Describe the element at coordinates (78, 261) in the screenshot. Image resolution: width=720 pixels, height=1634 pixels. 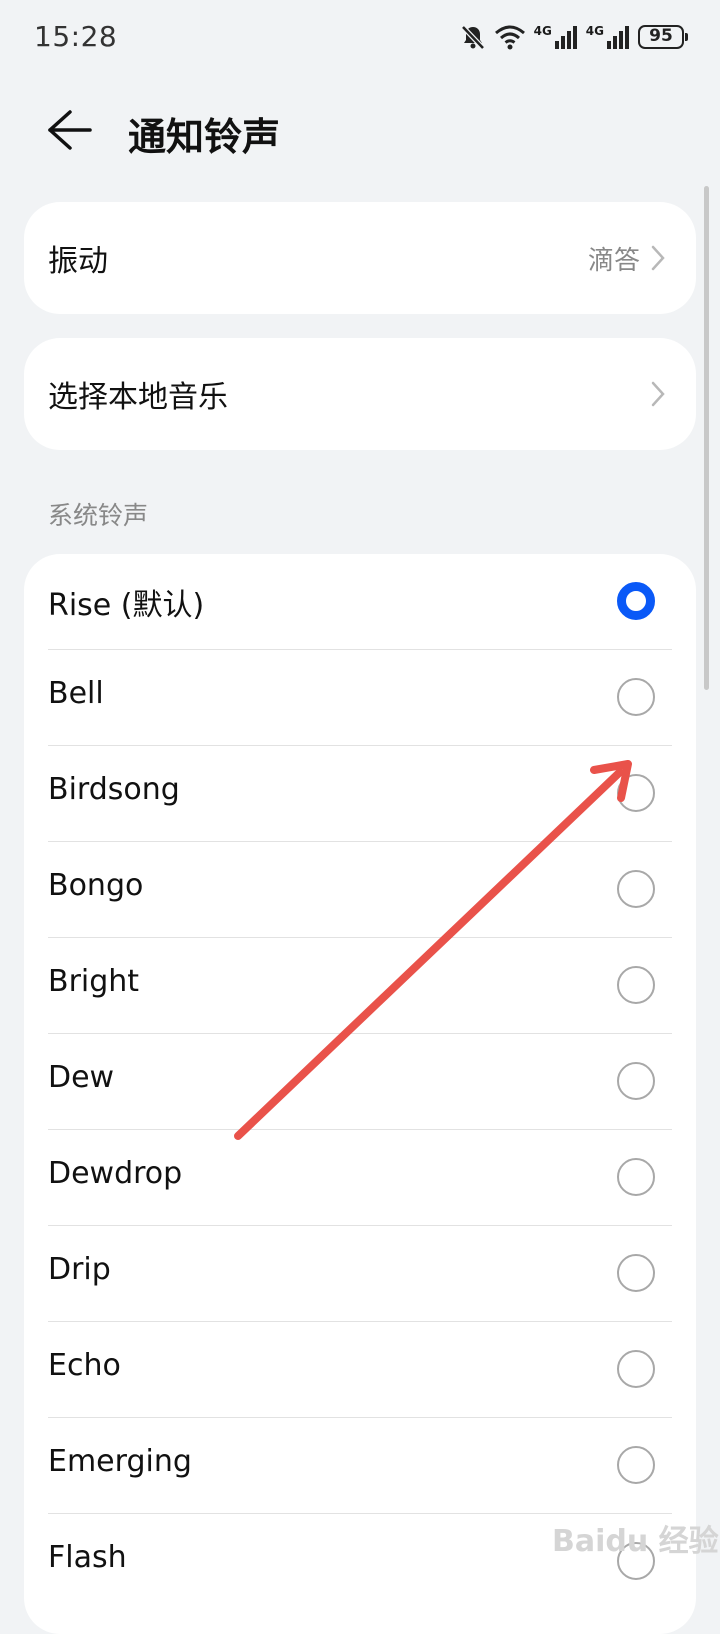
I see `vibration-label: 振动` at that location.